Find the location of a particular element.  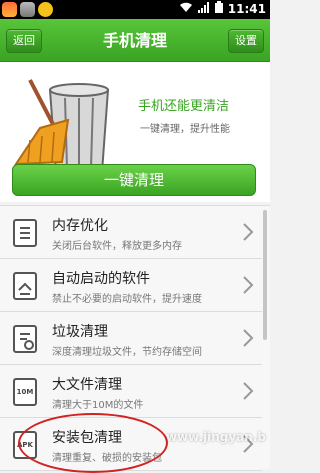

list-item-title: 自动启动的软件 is located at coordinates (101, 279).